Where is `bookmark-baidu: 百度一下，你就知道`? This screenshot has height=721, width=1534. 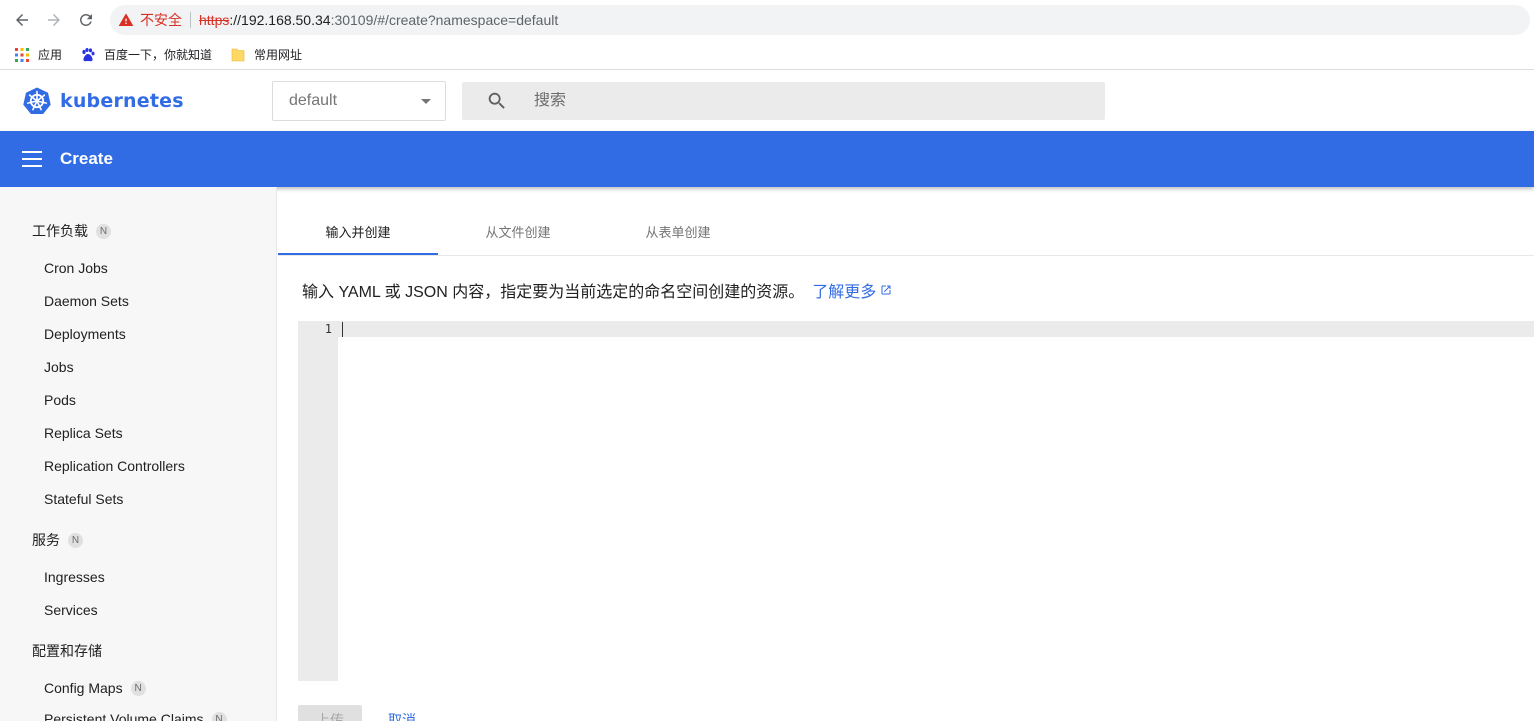 bookmark-baidu: 百度一下，你就知道 is located at coordinates (146, 54).